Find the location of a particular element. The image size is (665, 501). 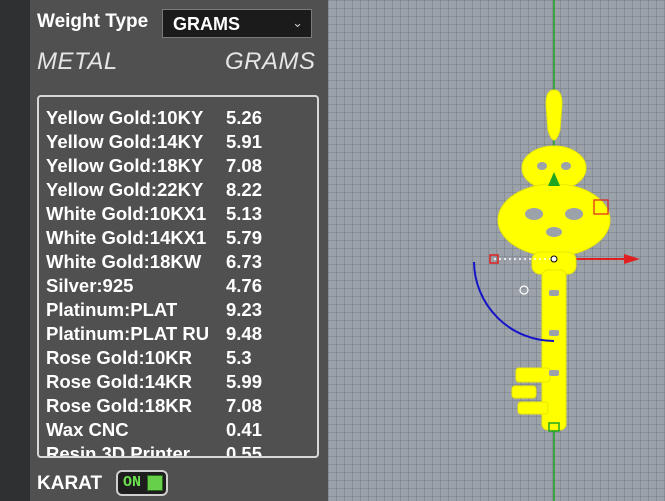

metal-name: Yellow Gold:14KY is located at coordinates (125, 141).